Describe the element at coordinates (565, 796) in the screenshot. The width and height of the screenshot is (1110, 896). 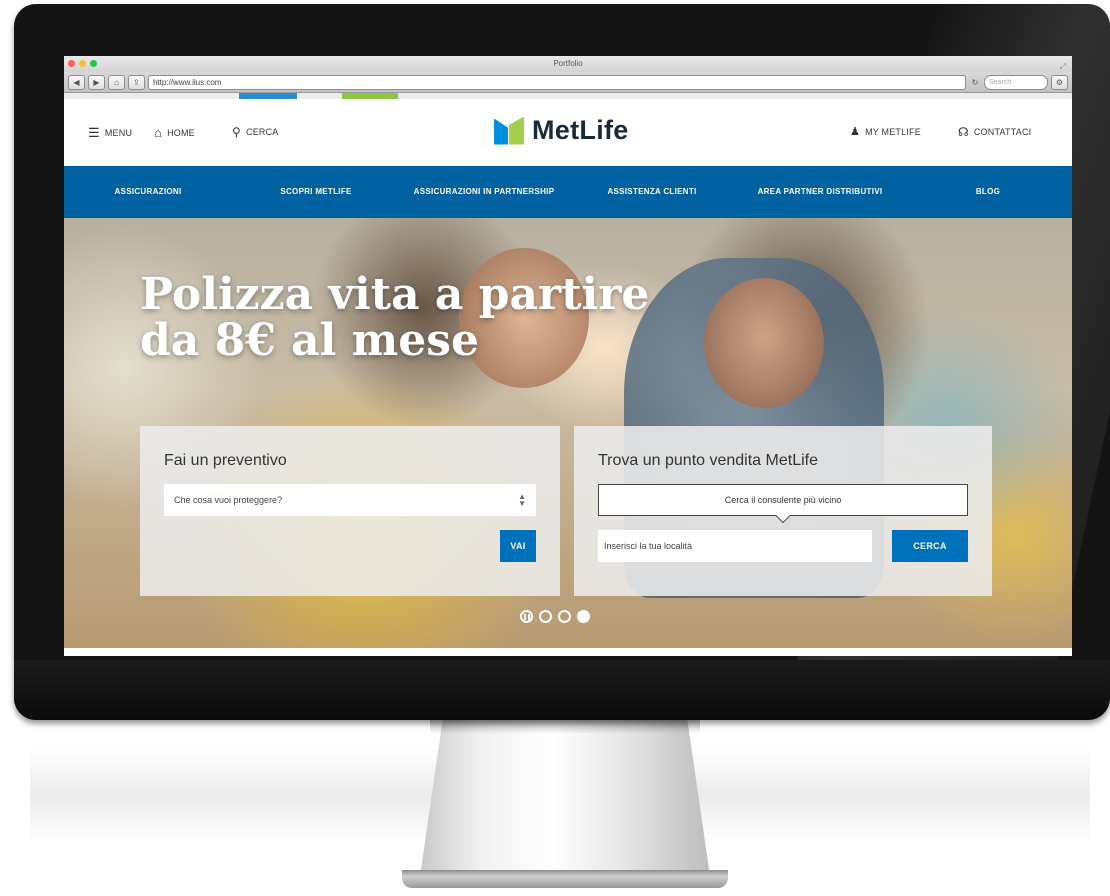
I see `monitor-stand` at that location.